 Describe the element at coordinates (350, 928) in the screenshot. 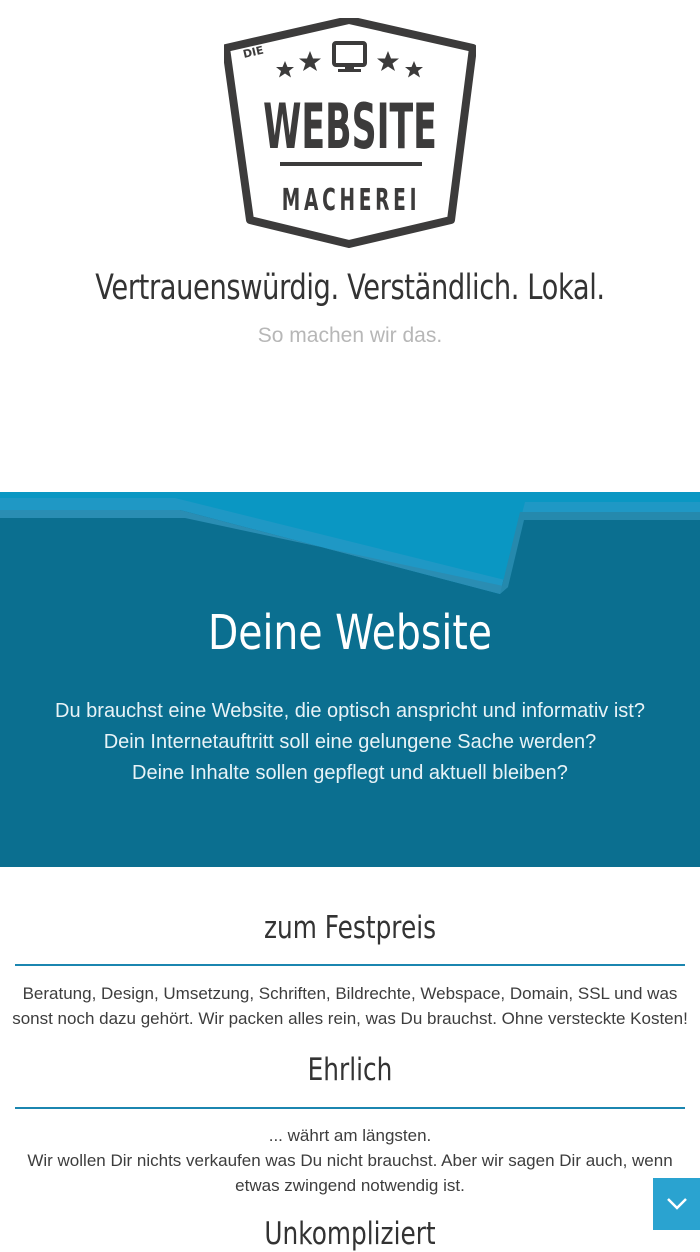

I see `feature-title-festpreis: zum Festpreis` at that location.